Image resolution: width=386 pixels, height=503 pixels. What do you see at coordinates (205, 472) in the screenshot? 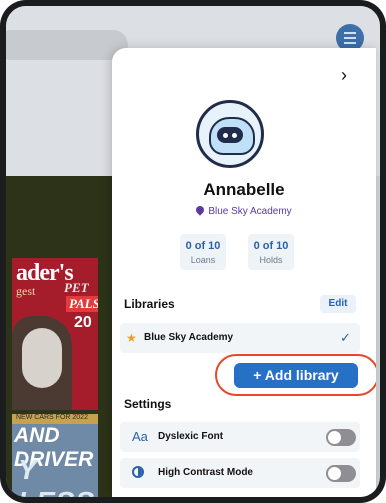
I see `setting-label: High Contrast Mode` at bounding box center [205, 472].